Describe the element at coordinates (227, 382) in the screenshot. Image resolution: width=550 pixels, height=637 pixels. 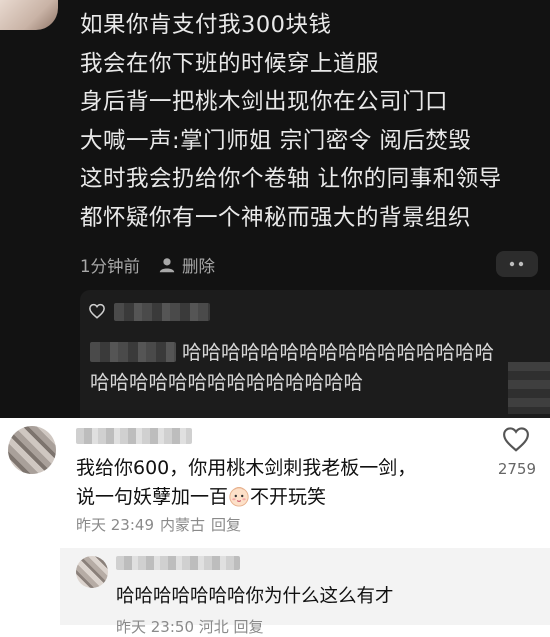
I see `reply-text-line: 哈哈哈哈哈哈哈哈哈哈哈哈哈哈` at that location.